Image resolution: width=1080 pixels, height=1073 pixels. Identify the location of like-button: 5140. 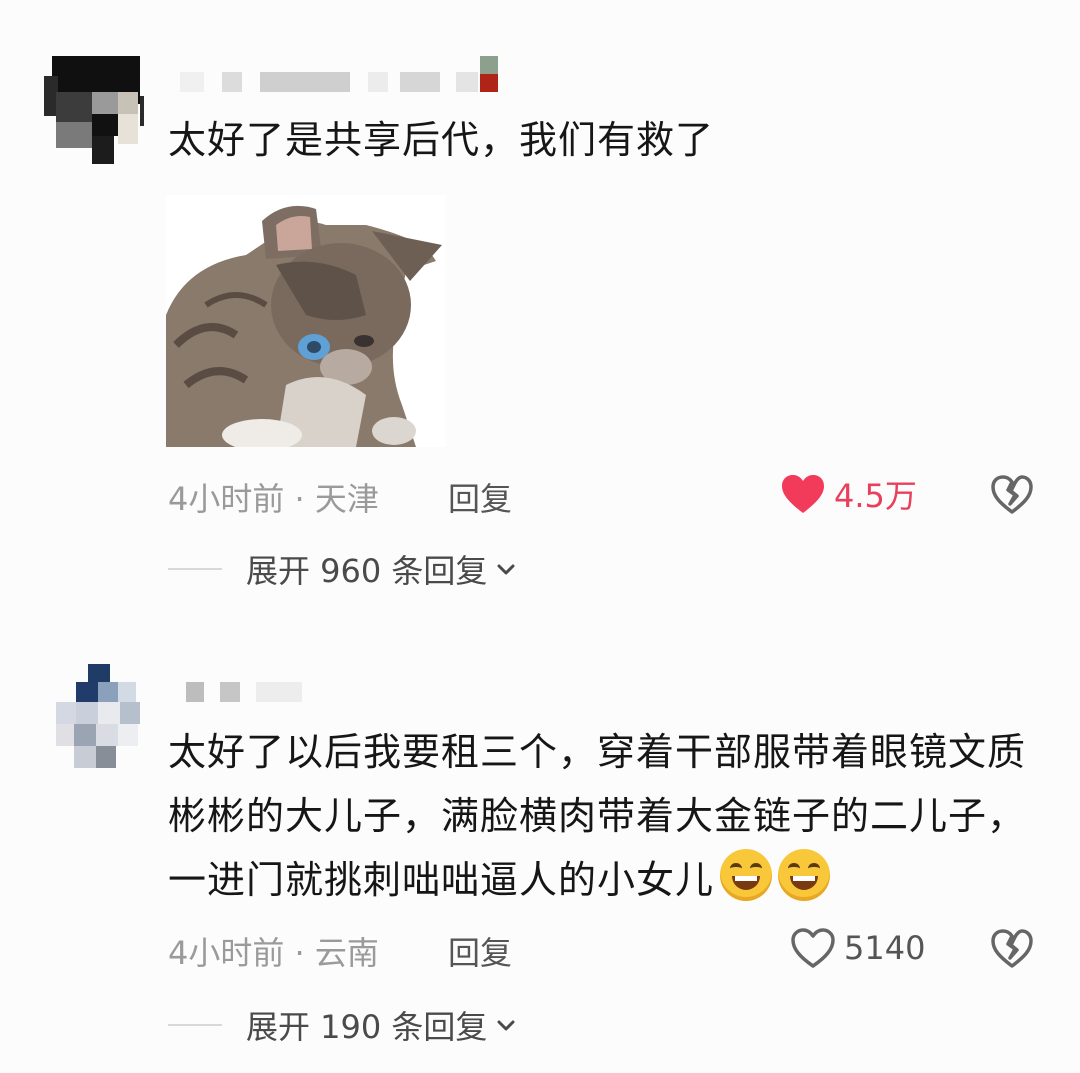
(857, 948).